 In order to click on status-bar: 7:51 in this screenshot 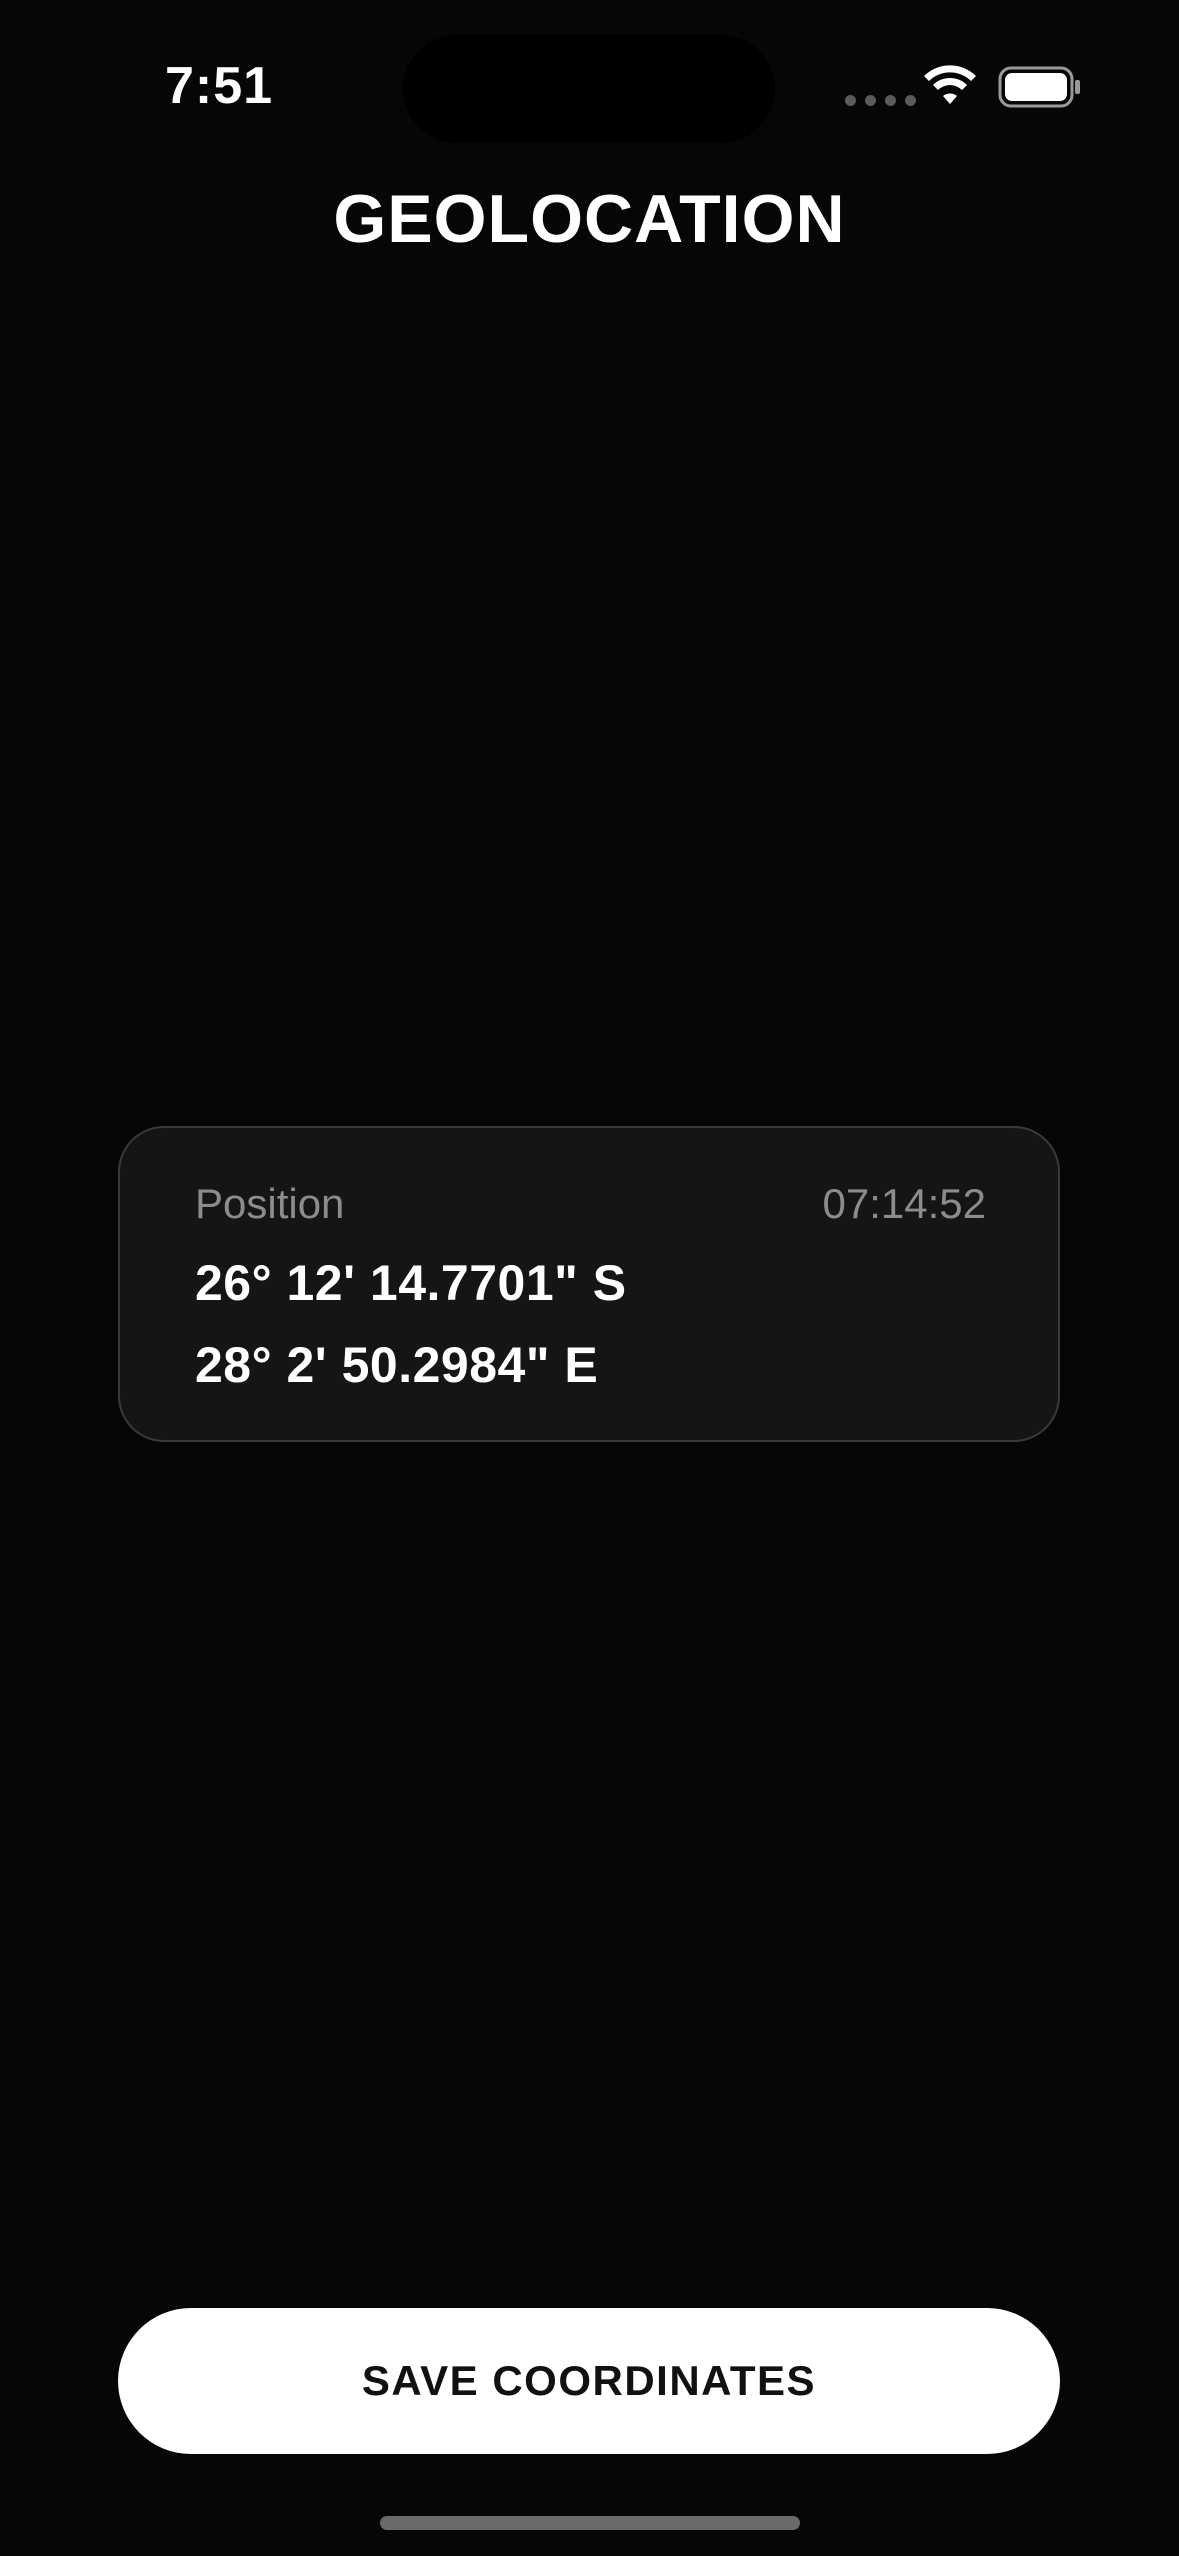, I will do `click(589, 85)`.